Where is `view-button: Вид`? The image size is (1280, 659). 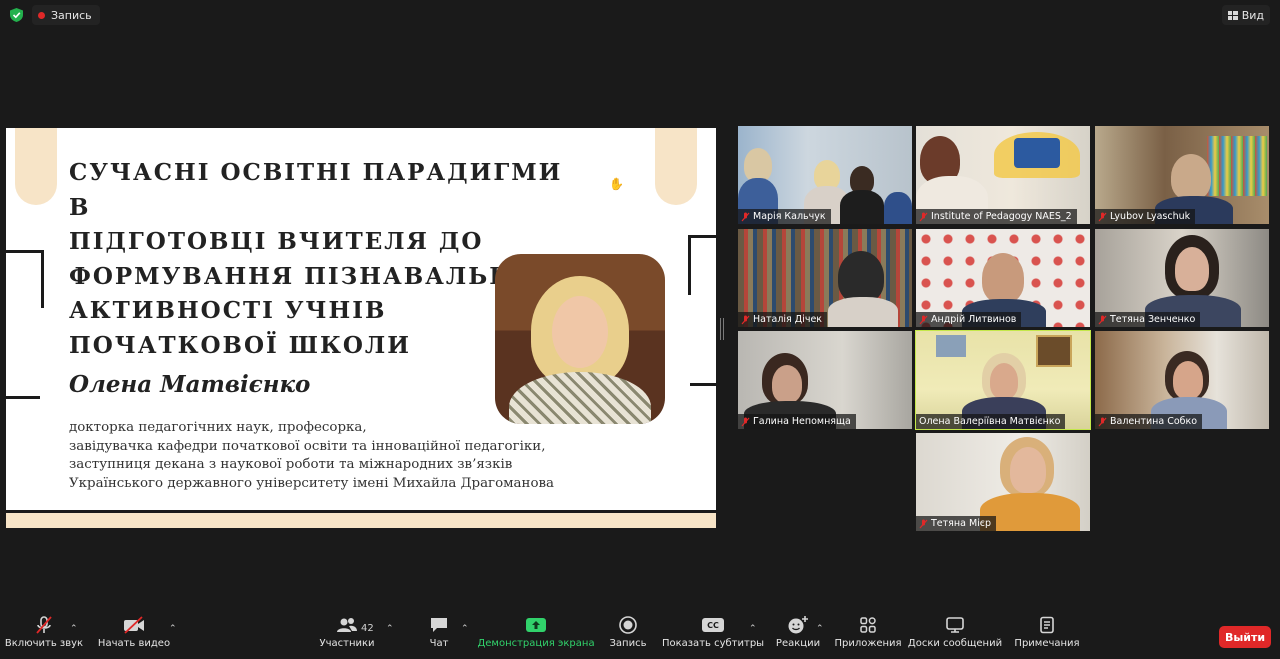
view-button: Вид is located at coordinates (1245, 15).